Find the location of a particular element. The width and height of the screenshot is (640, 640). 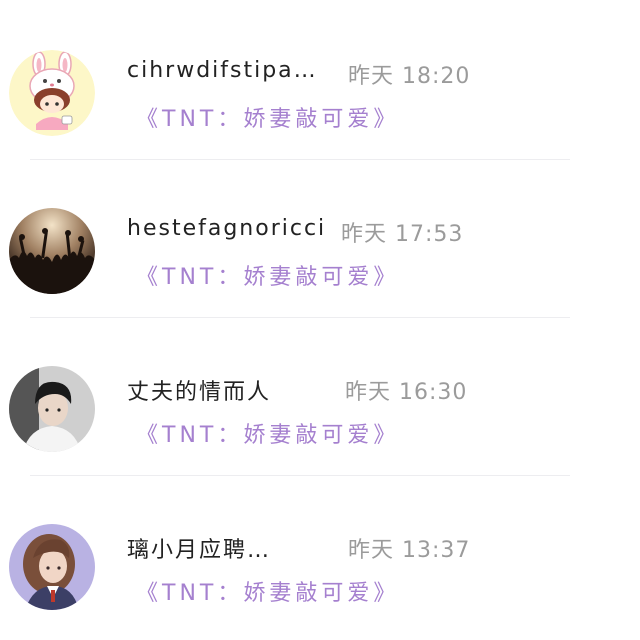

concert-crowd-avatar-image is located at coordinates (52, 251).